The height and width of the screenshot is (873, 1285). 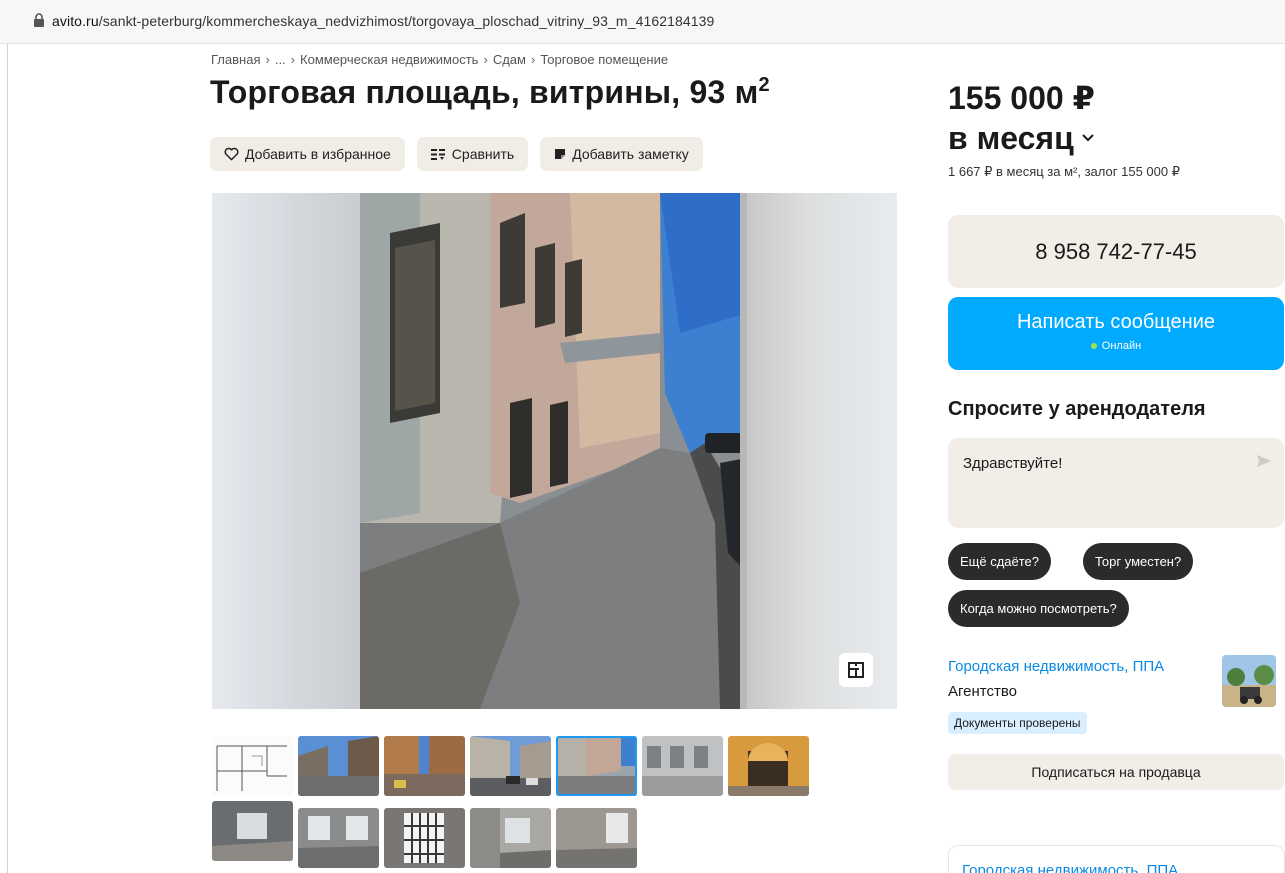 What do you see at coordinates (484, 92) in the screenshot?
I see `listing-title-text: Торговая площадь, витрины, 93 м` at bounding box center [484, 92].